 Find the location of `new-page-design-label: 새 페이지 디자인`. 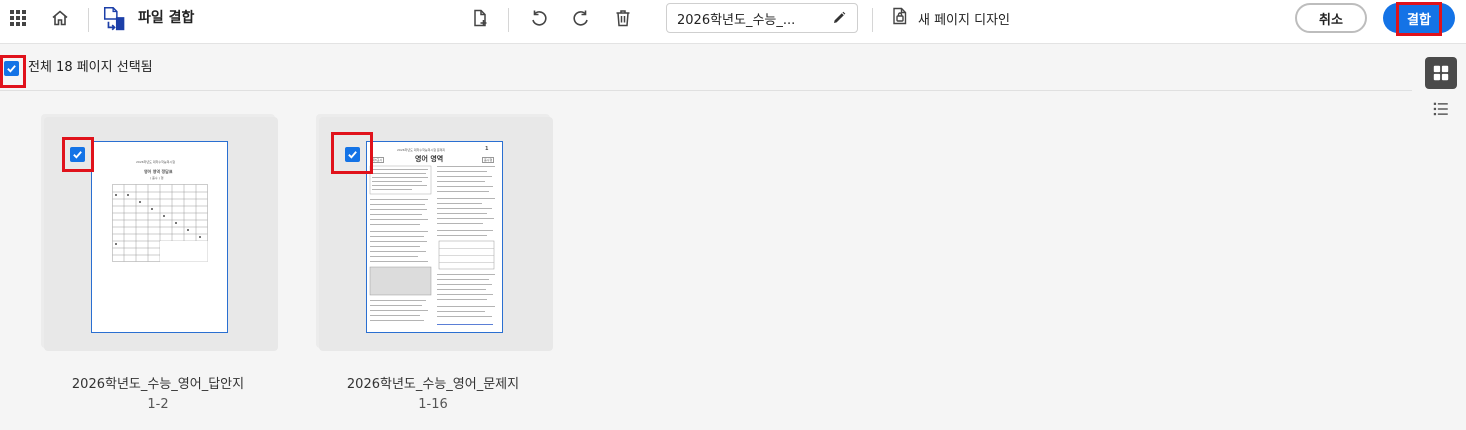

new-page-design-label: 새 페이지 디자인 is located at coordinates (964, 20).